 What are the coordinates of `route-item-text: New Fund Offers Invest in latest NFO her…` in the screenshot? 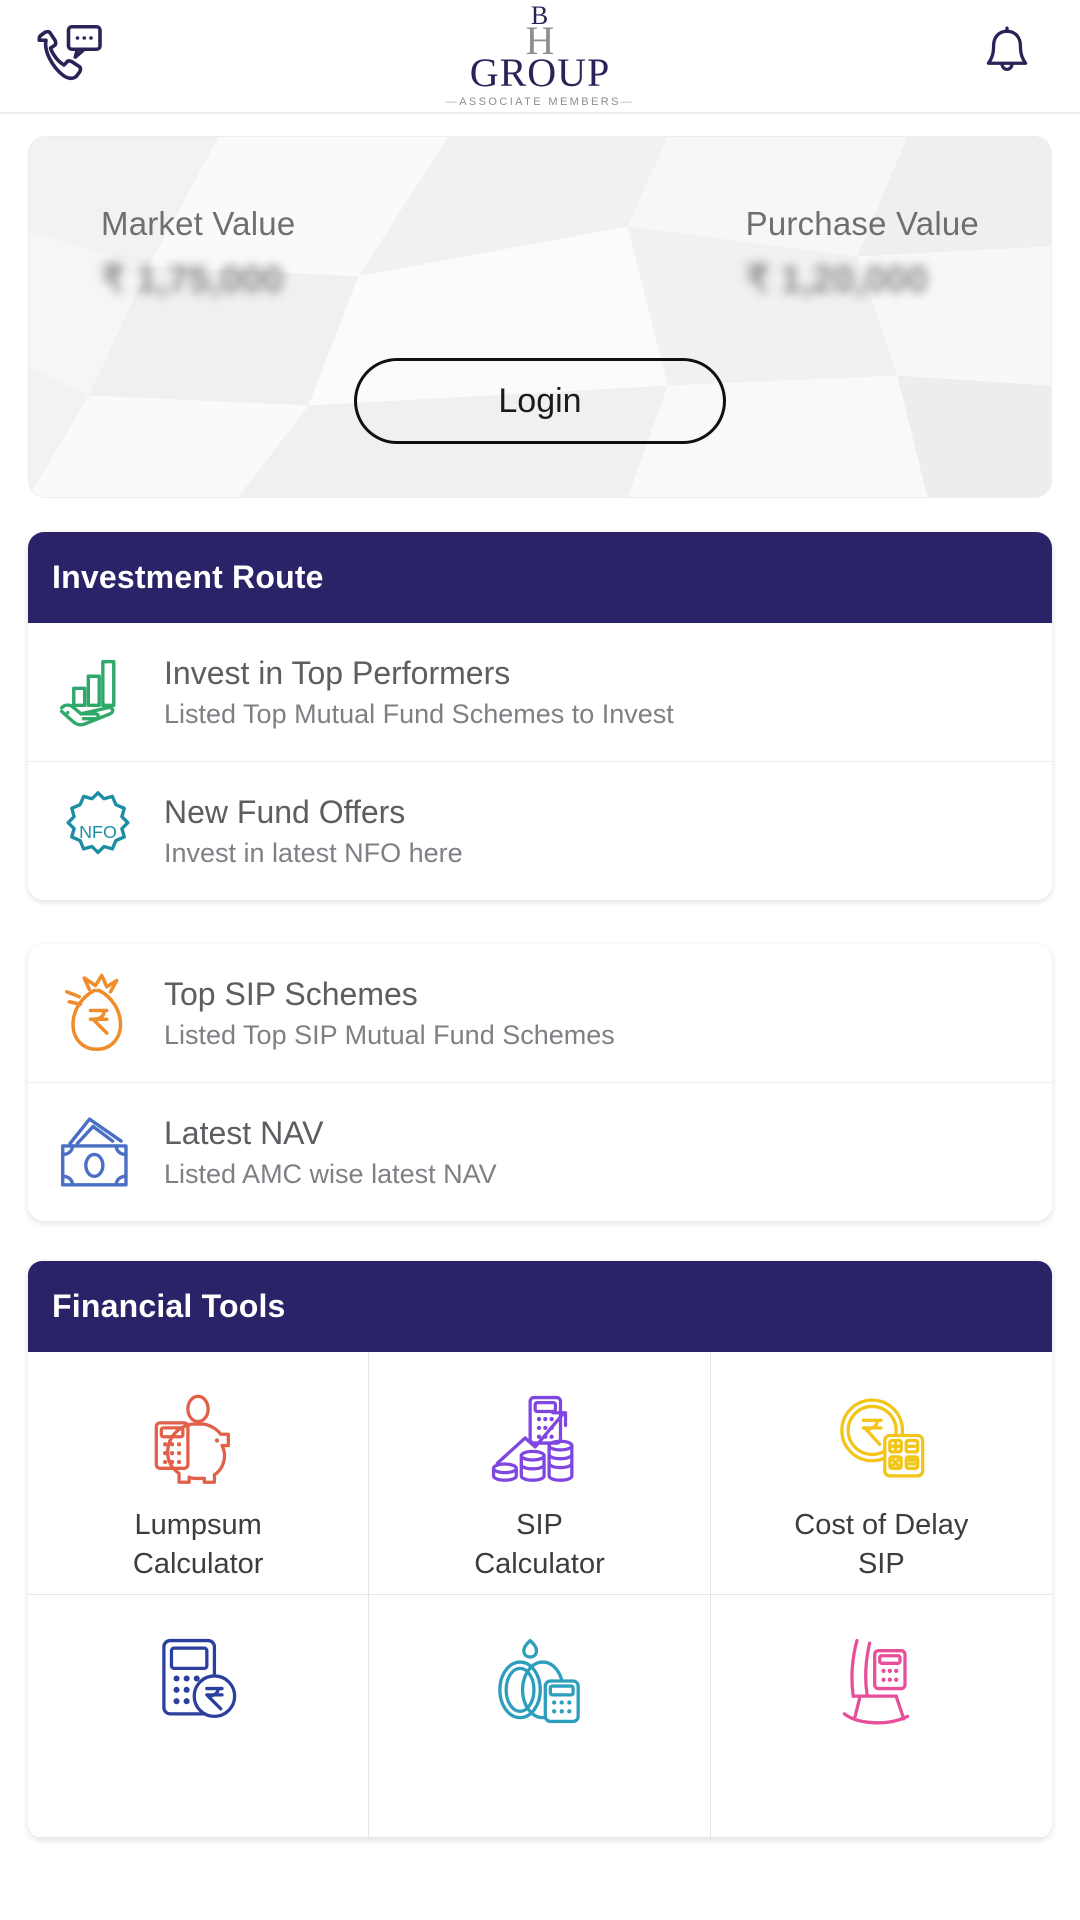 It's located at (313, 831).